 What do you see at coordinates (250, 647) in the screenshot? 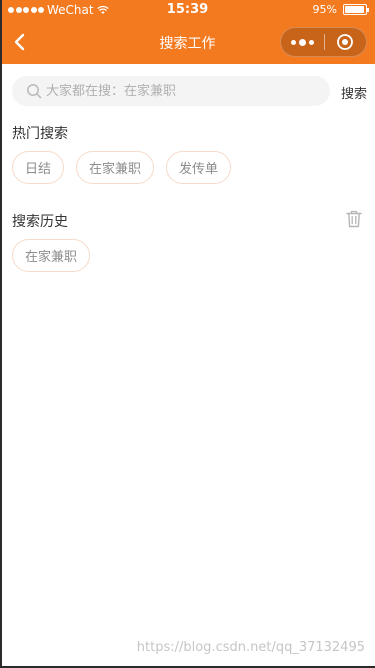
I see `watermark-text: https://blog.csdn.net/qq_37132495` at bounding box center [250, 647].